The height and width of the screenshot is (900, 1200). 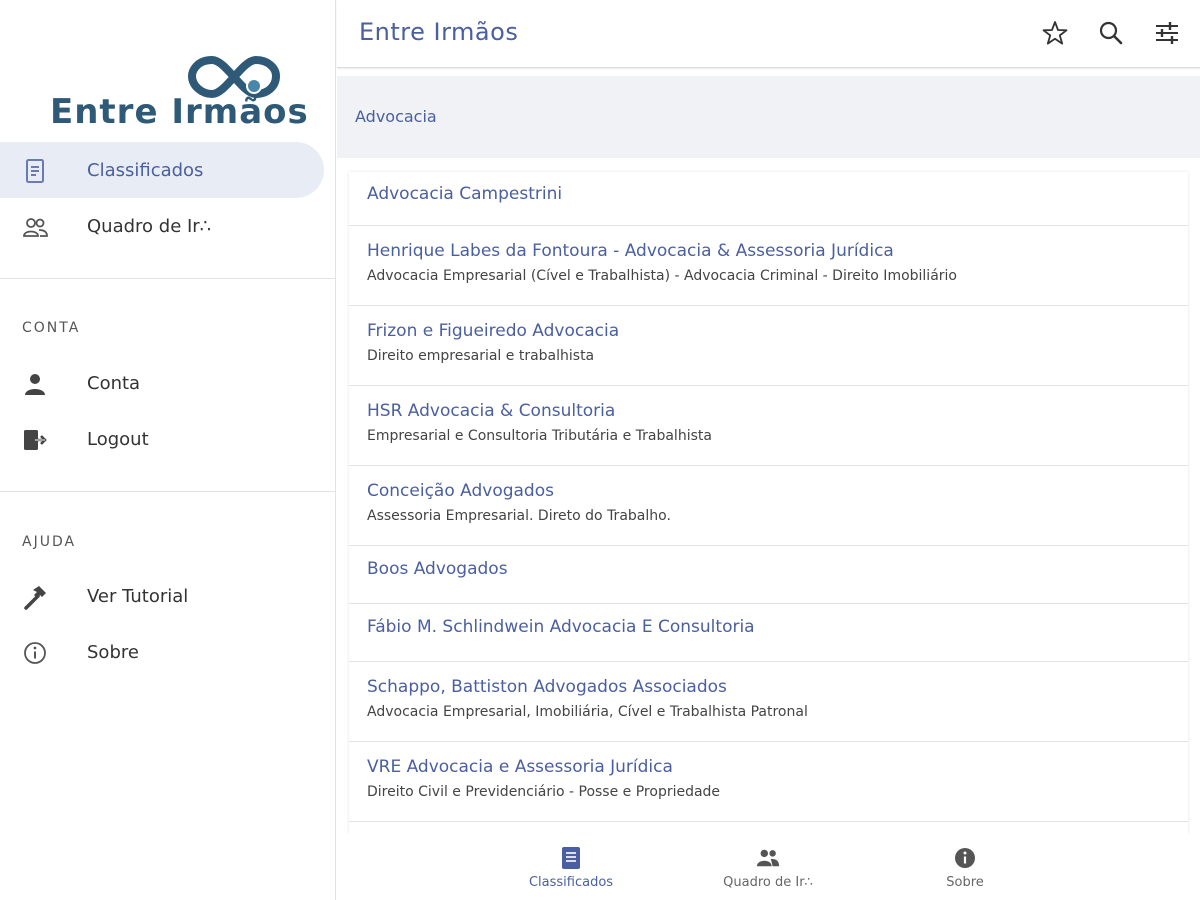 What do you see at coordinates (768, 882) in the screenshot?
I see `tab-label: Quadro de Ir∴` at bounding box center [768, 882].